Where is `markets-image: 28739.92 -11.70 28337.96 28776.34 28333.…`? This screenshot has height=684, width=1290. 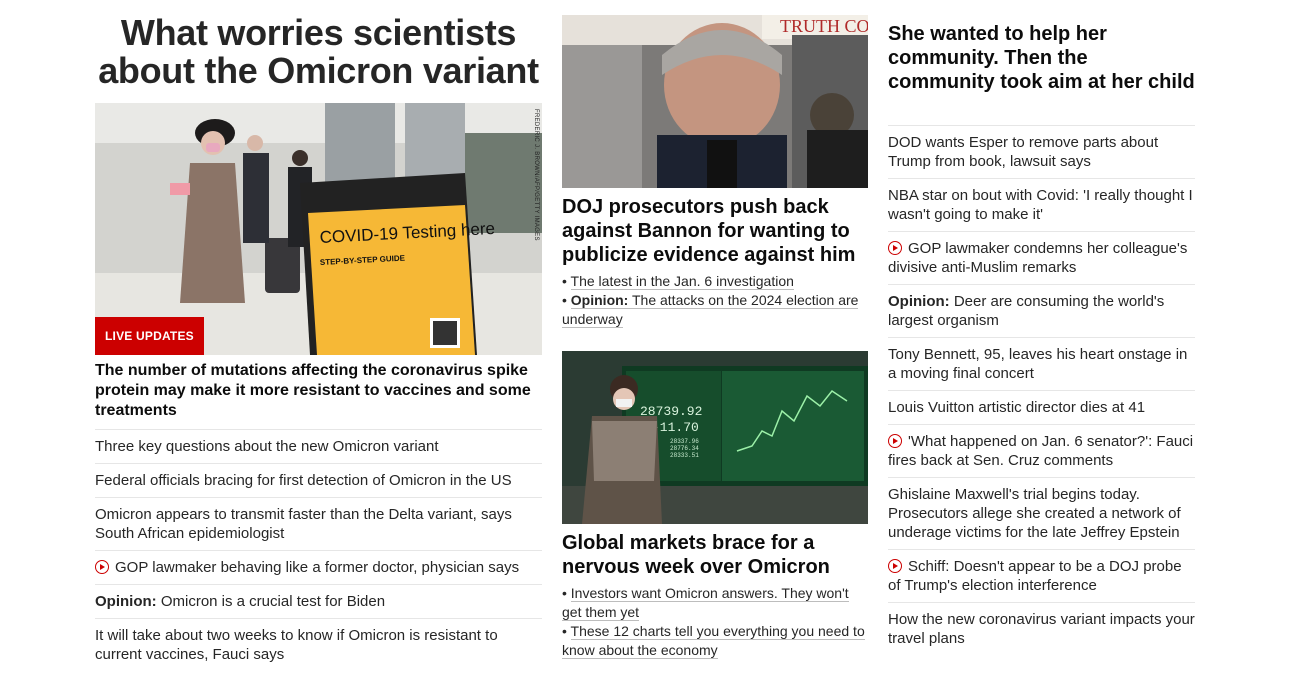
markets-image: 28739.92 -11.70 28337.96 28776.34 28333.… is located at coordinates (715, 437).